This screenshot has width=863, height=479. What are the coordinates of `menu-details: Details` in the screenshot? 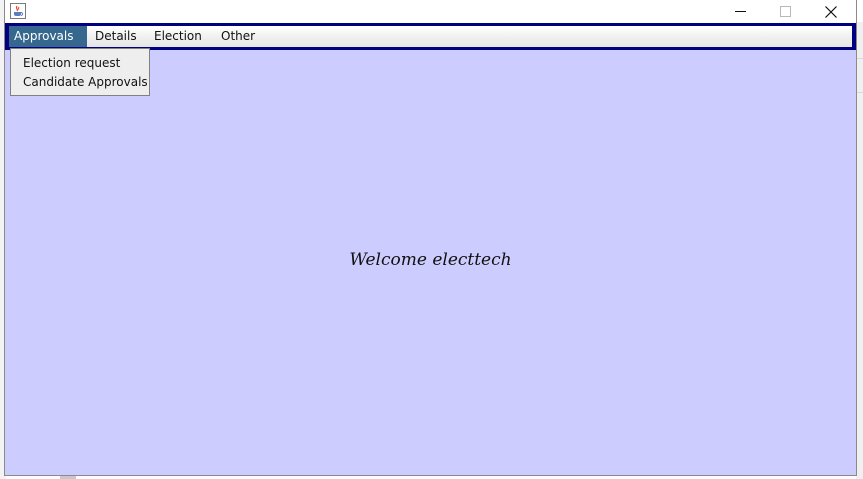 It's located at (116, 36).